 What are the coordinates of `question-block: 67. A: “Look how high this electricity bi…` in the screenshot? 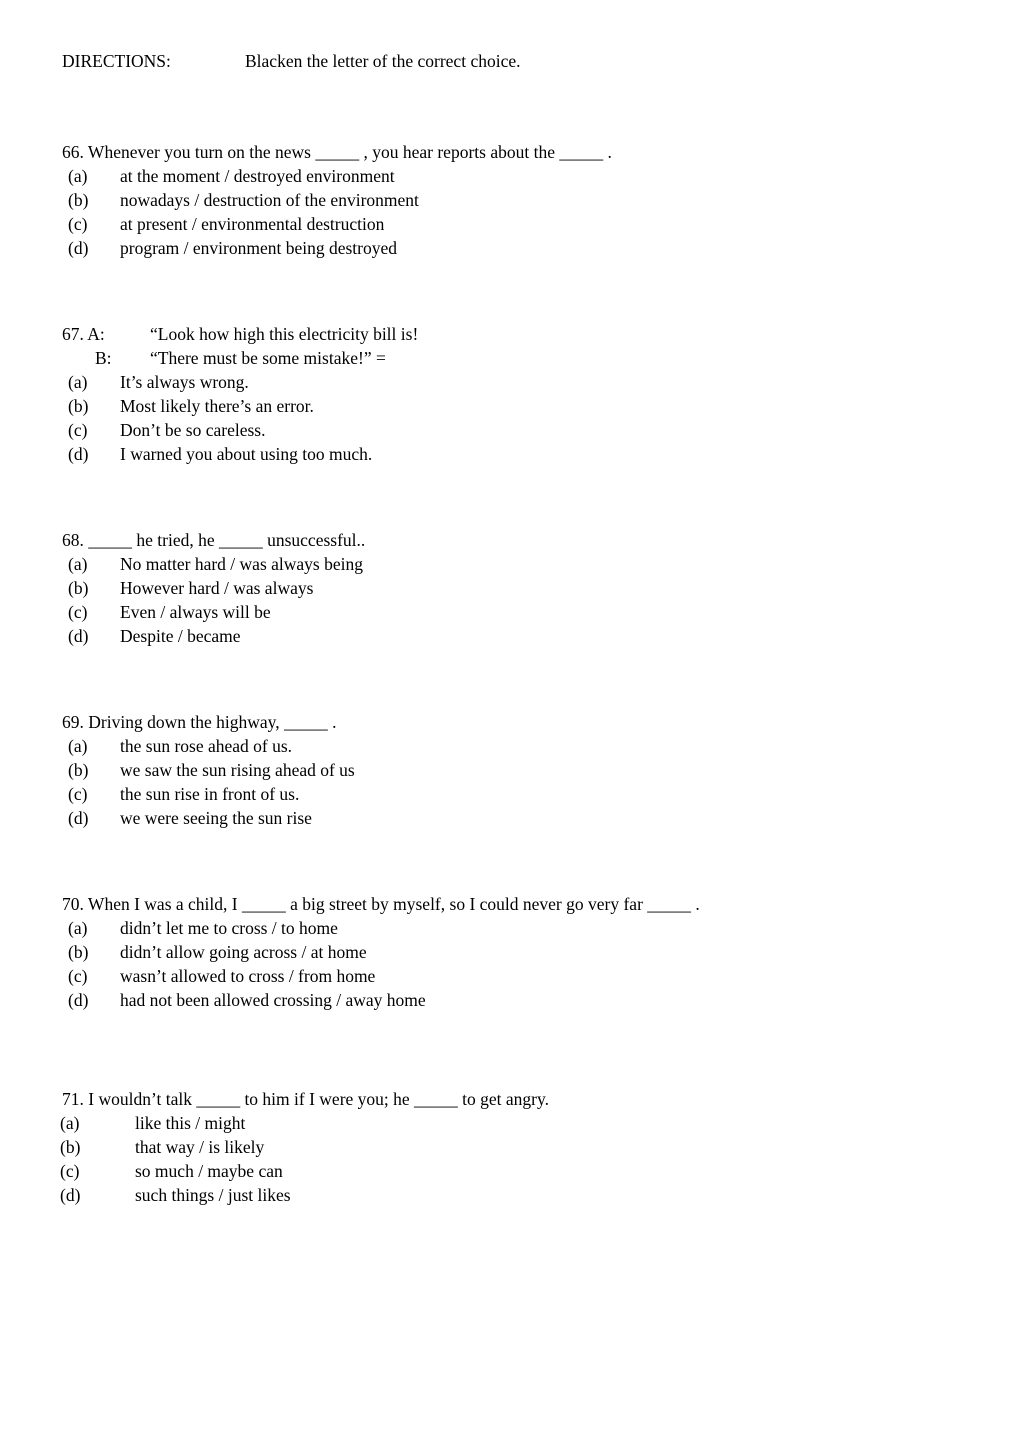 It's located at (510, 394).